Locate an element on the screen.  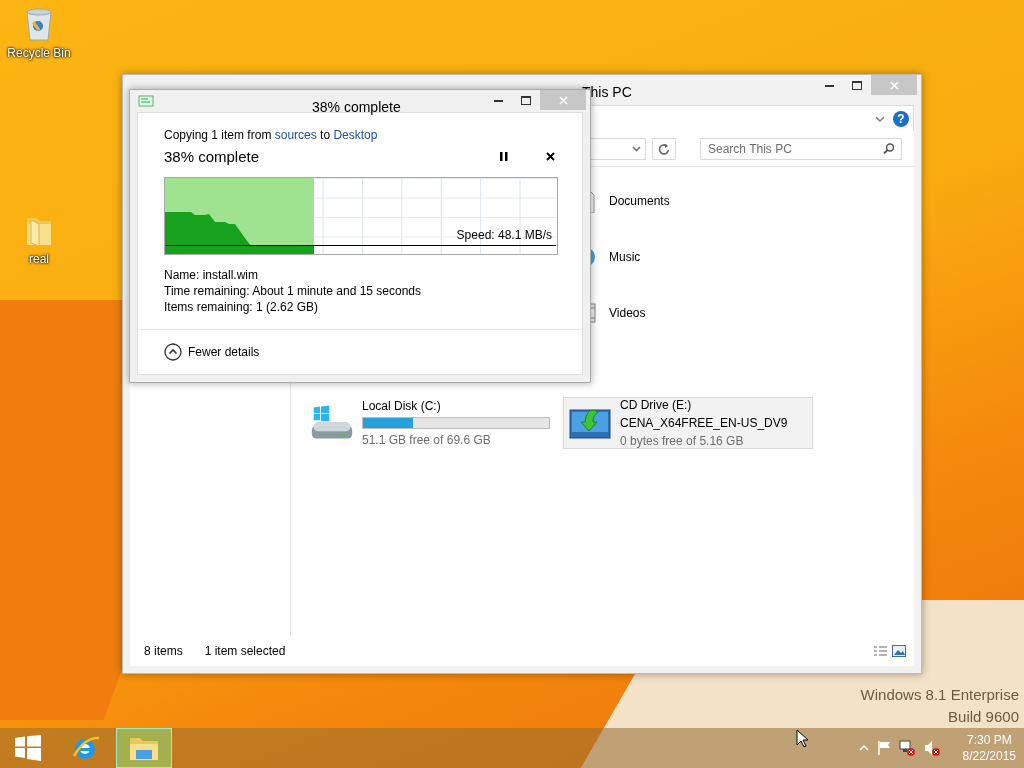
folder-label: Music is located at coordinates (625, 257).